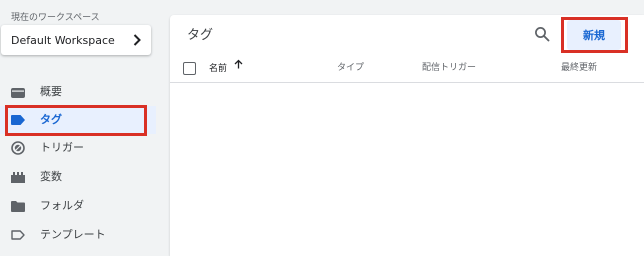 Image resolution: width=644 pixels, height=256 pixels. What do you see at coordinates (18, 120) in the screenshot?
I see `tag-icon` at bounding box center [18, 120].